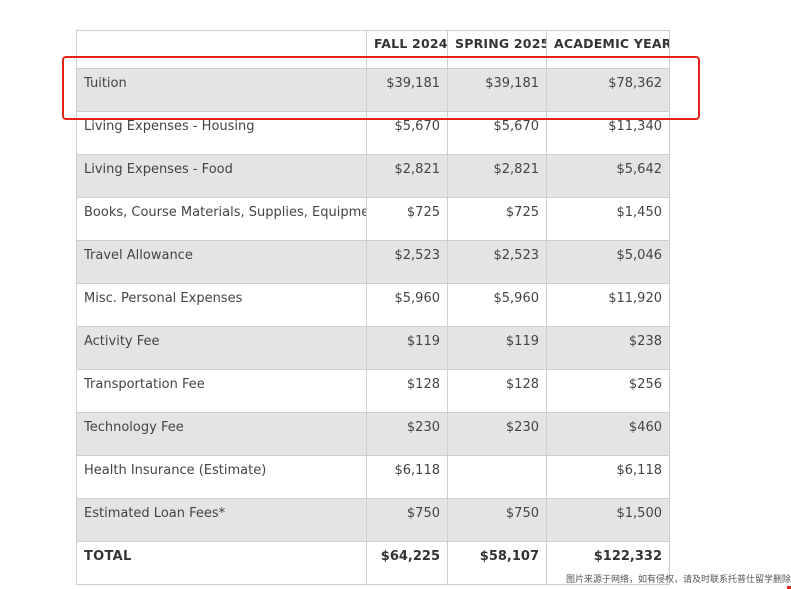  I want to click on year-value: $11,920, so click(608, 305).